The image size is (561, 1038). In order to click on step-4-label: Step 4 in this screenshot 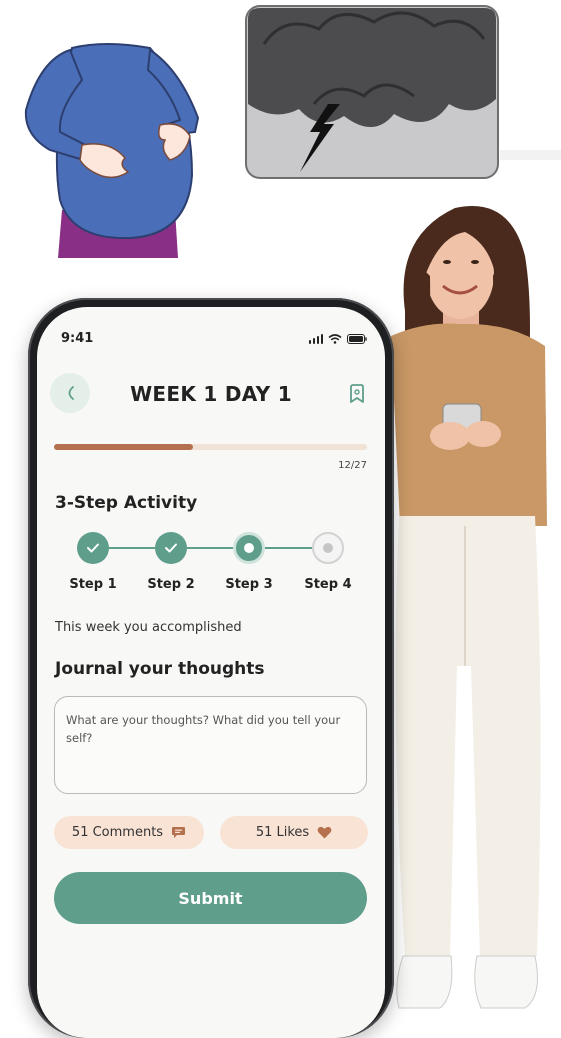, I will do `click(328, 584)`.